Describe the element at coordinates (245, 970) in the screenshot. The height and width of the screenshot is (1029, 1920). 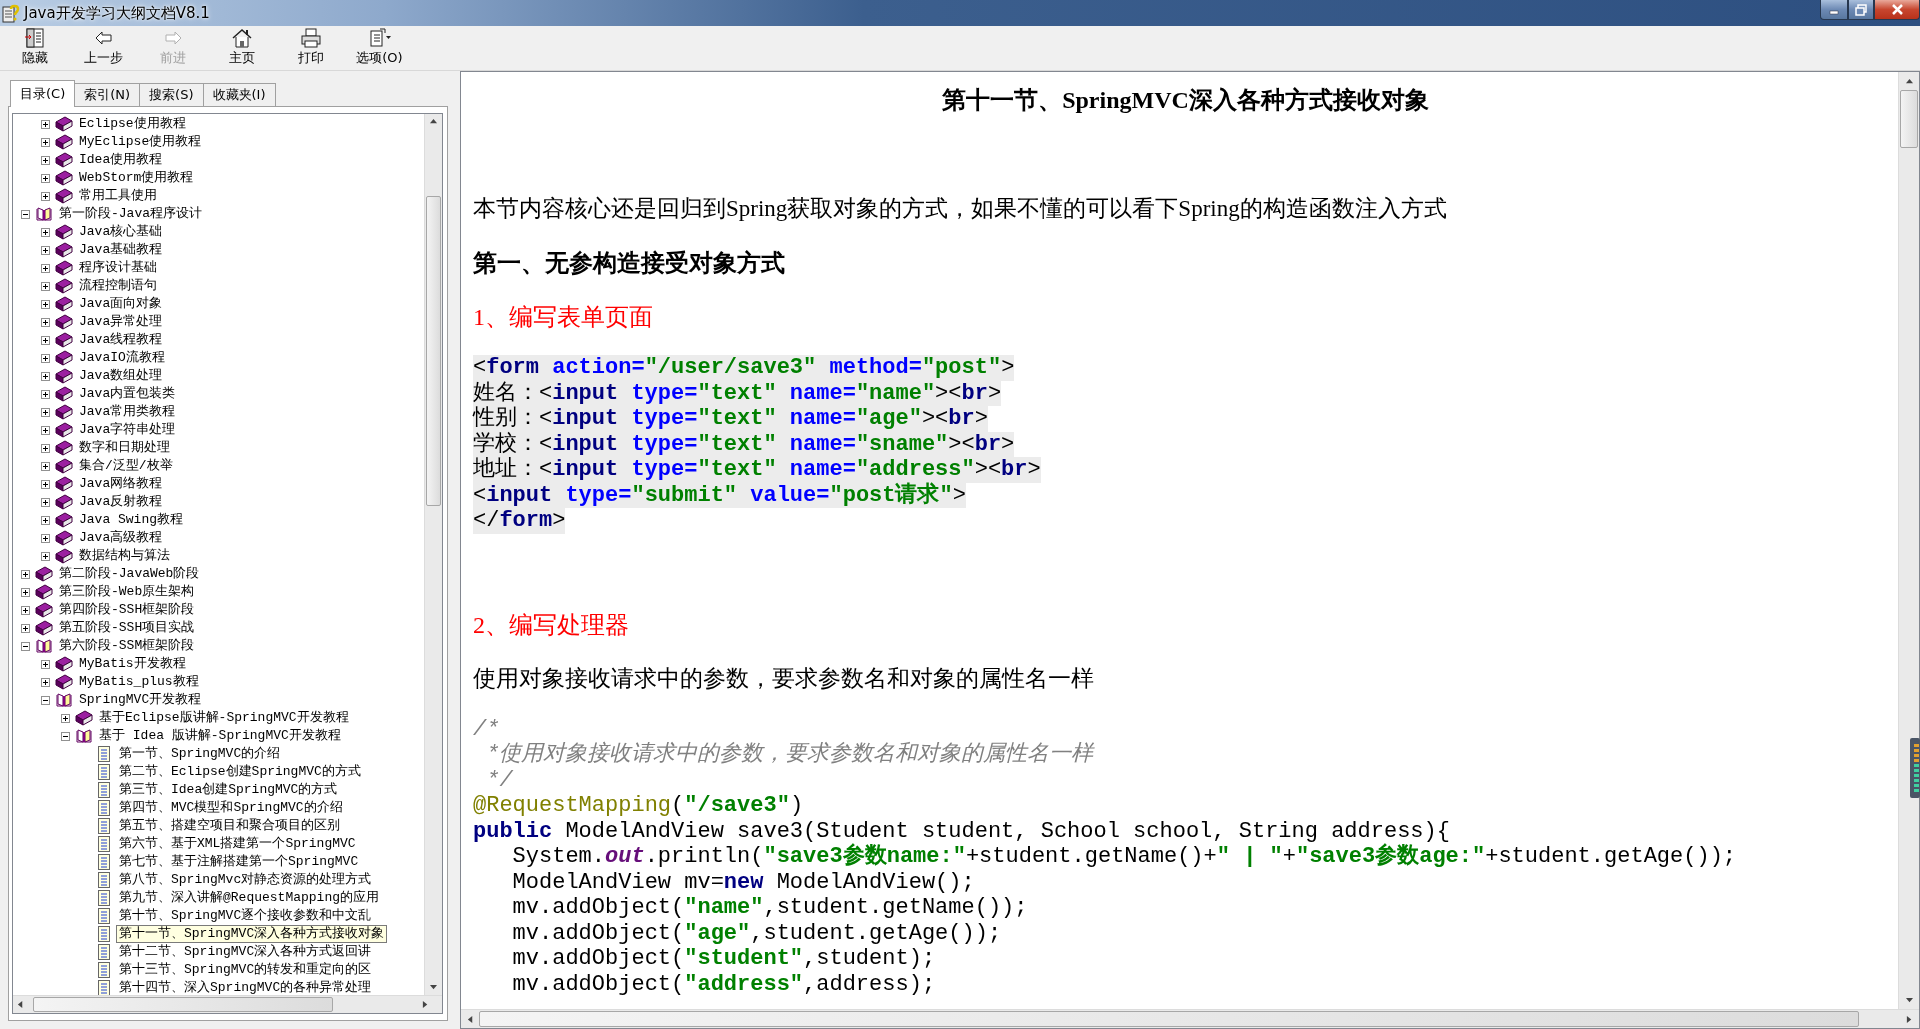
I see `tree-item: 第十三节、SpringMVC的转发和重定向的区` at that location.